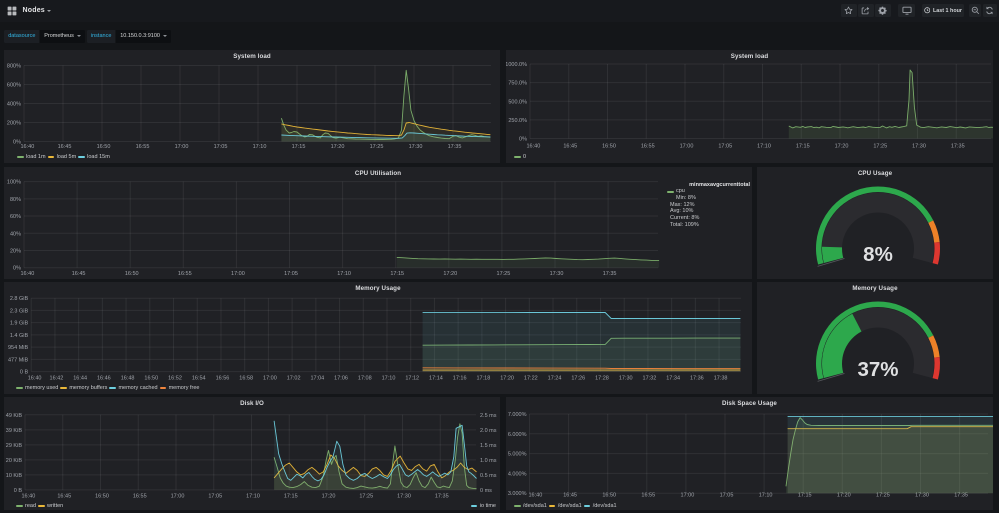 This screenshot has width=999, height=513. What do you see at coordinates (865, 10) in the screenshot?
I see `share-button` at bounding box center [865, 10].